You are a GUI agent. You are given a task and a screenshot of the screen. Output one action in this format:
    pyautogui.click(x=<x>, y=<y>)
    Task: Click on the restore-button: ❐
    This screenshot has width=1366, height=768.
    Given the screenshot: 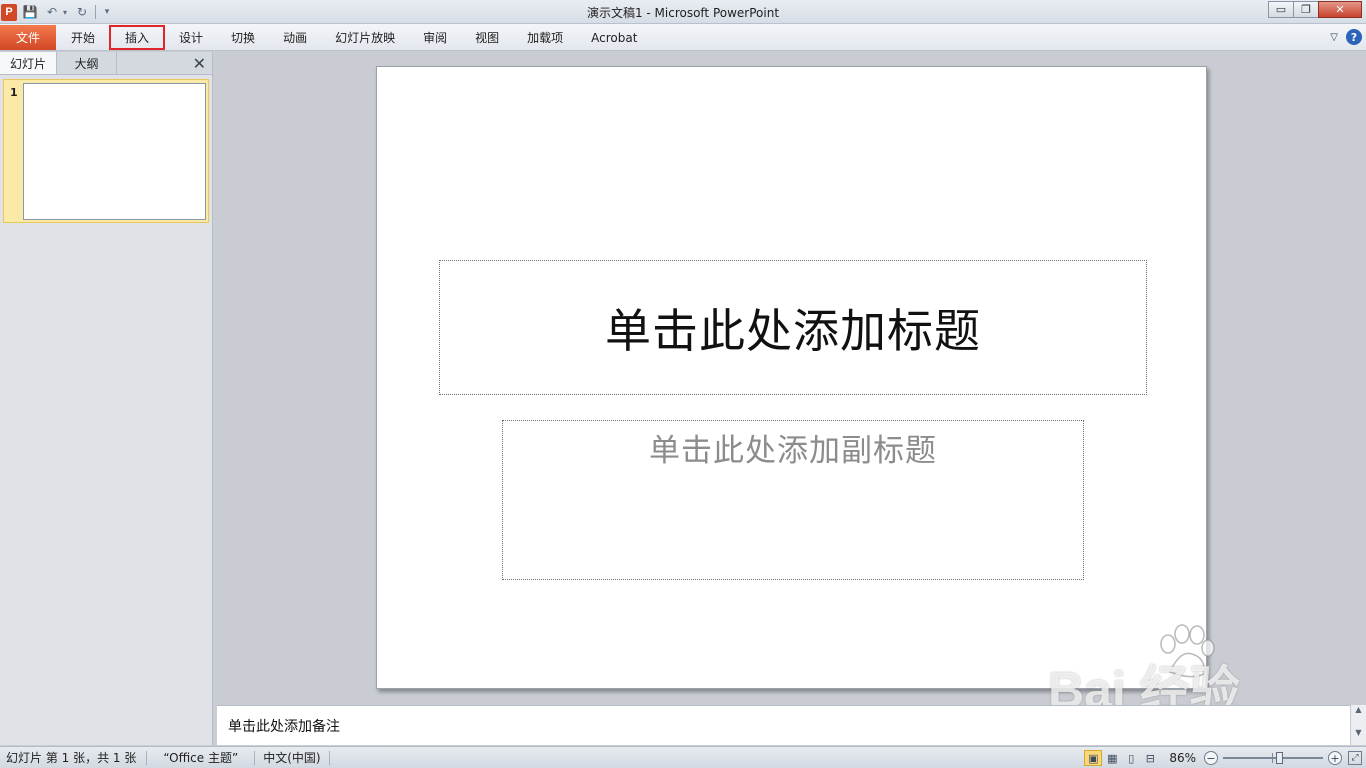 What is the action you would take?
    pyautogui.click(x=1306, y=9)
    